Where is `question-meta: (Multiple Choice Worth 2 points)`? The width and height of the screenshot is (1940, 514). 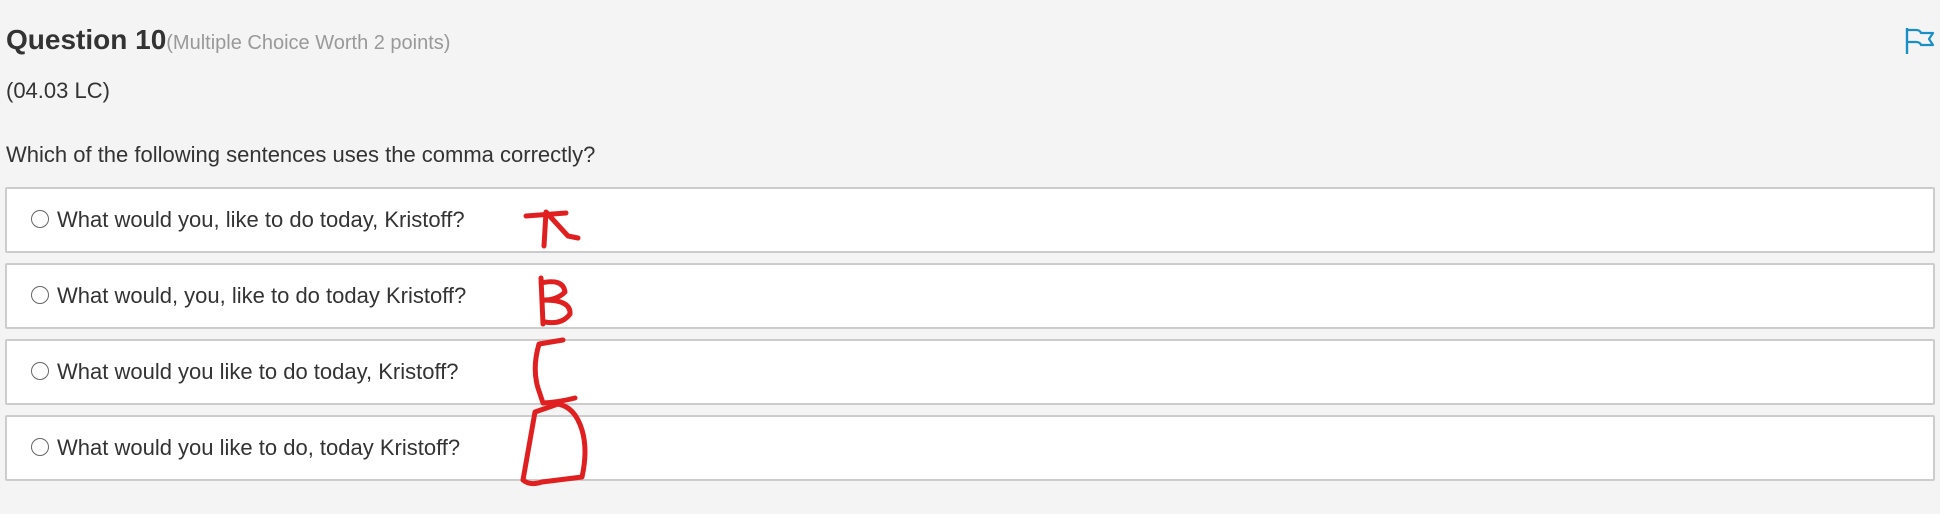 question-meta: (Multiple Choice Worth 2 points) is located at coordinates (308, 43).